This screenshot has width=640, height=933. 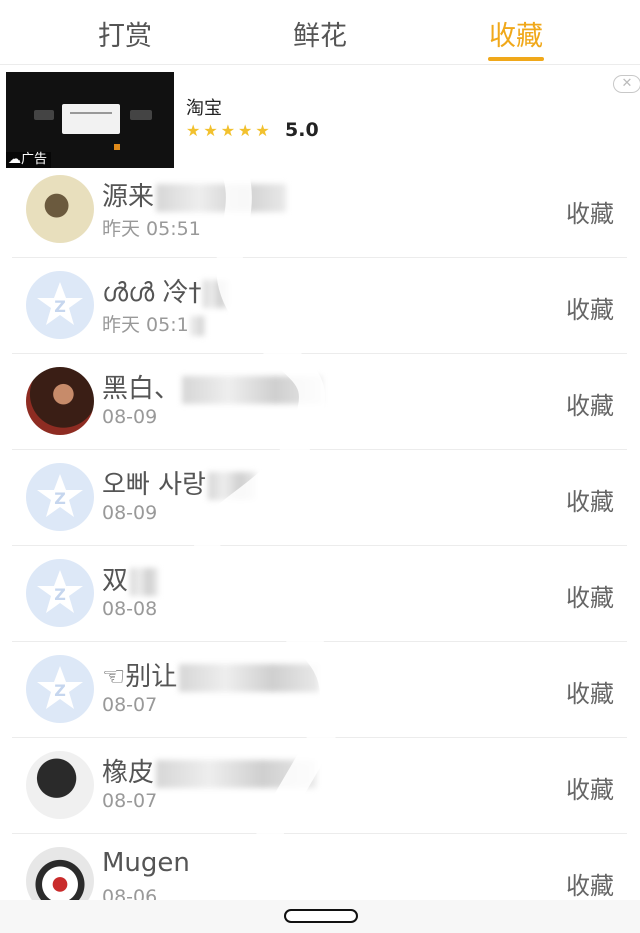 I want to click on close-icon: ✕, so click(x=626, y=84).